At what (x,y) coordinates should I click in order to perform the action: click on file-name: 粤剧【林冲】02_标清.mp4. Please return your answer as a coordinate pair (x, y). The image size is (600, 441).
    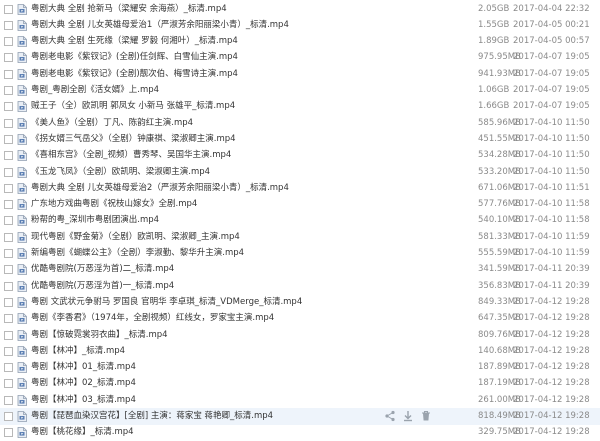
    Looking at the image, I should click on (203, 383).